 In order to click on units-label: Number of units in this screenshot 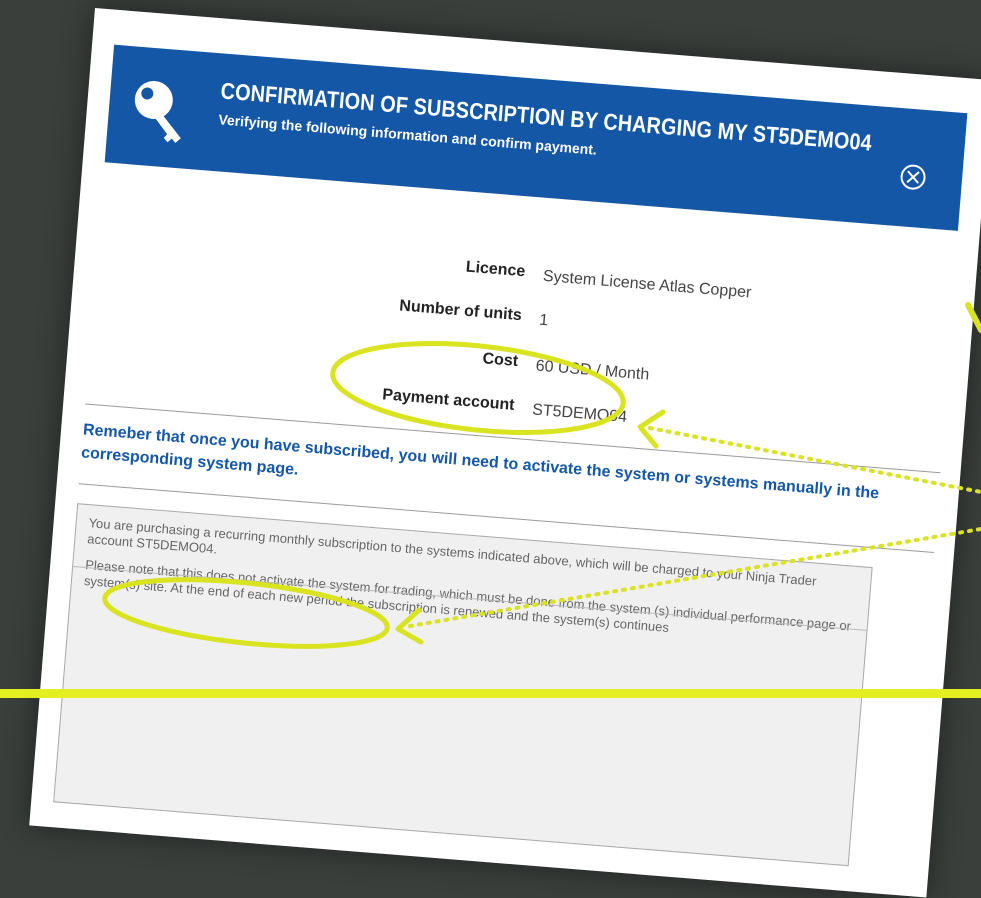, I will do `click(460, 311)`.